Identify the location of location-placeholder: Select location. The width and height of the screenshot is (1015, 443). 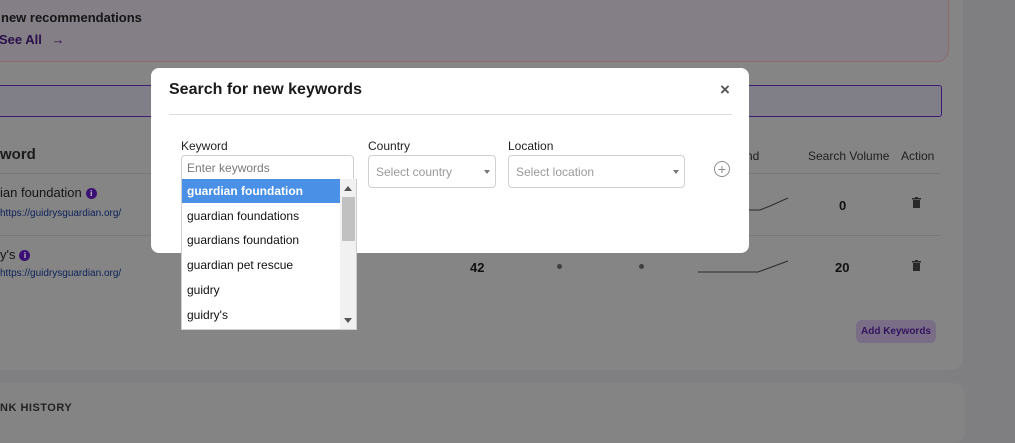
(555, 172).